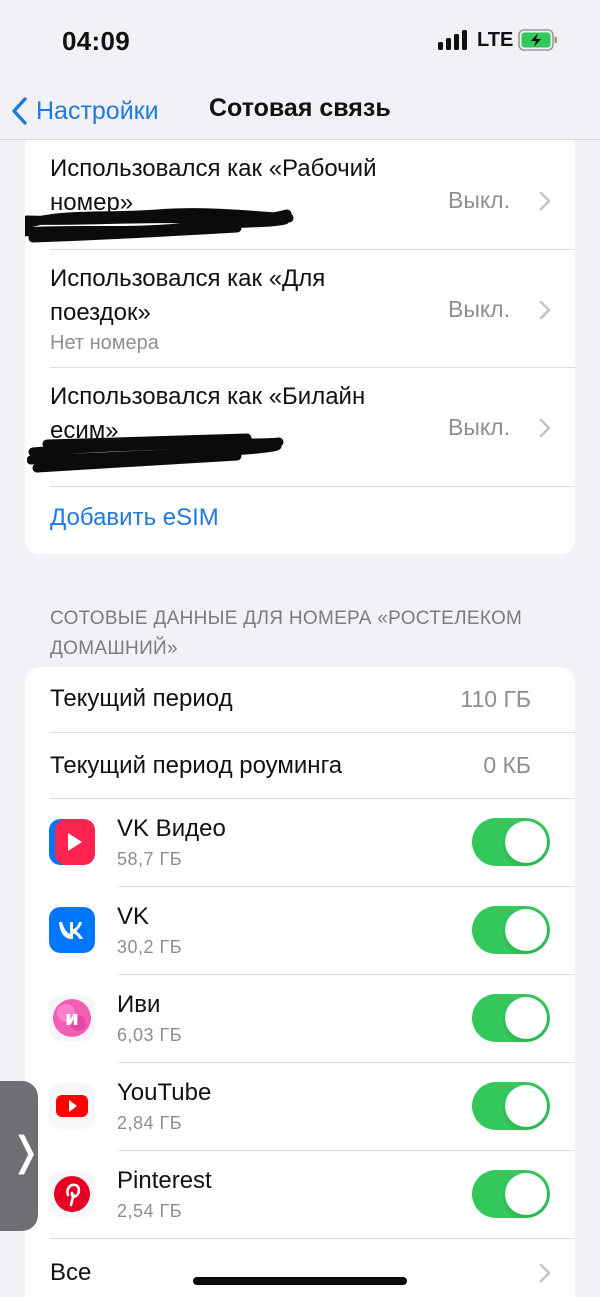 Image resolution: width=600 pixels, height=1297 pixels. What do you see at coordinates (150, 1123) in the screenshot?
I see `app-usage: 2,84 ГБ` at bounding box center [150, 1123].